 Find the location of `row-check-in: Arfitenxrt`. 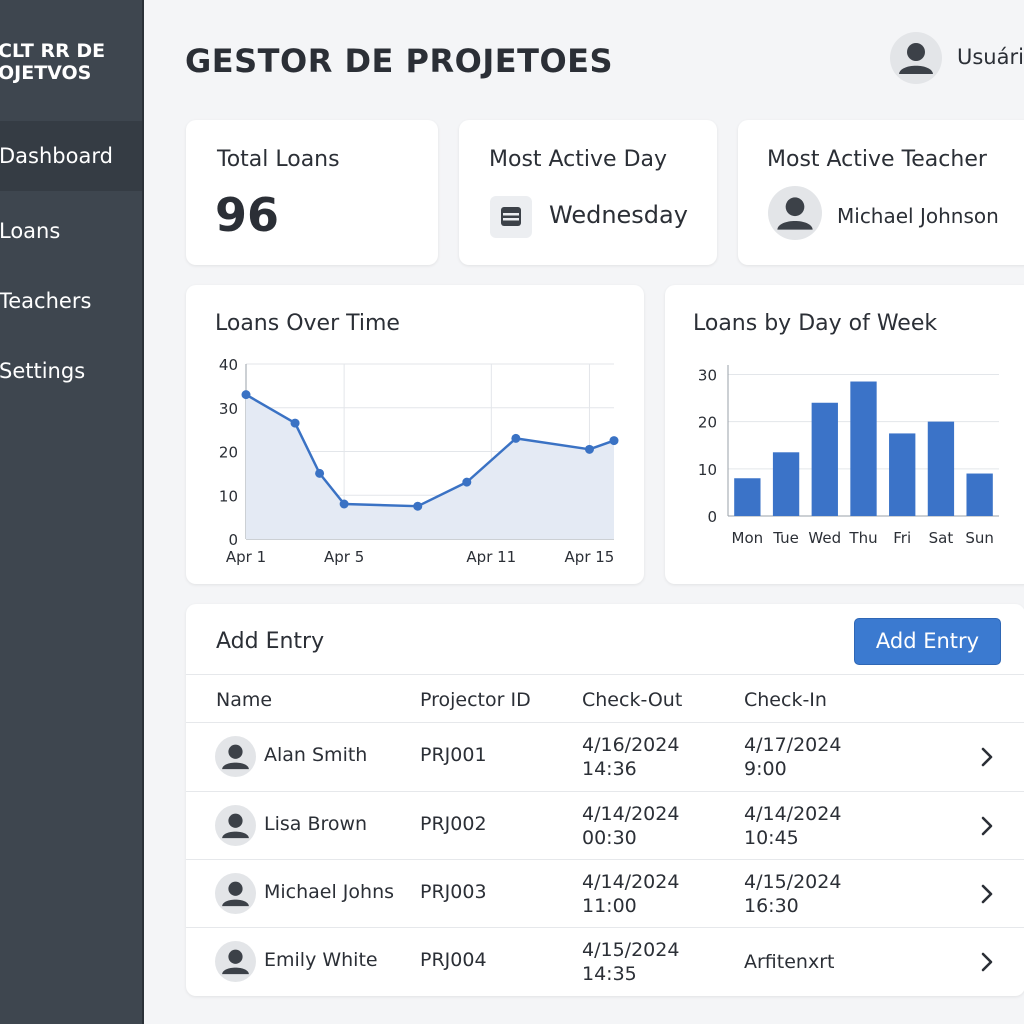

row-check-in: Arfitenxrt is located at coordinates (789, 962).